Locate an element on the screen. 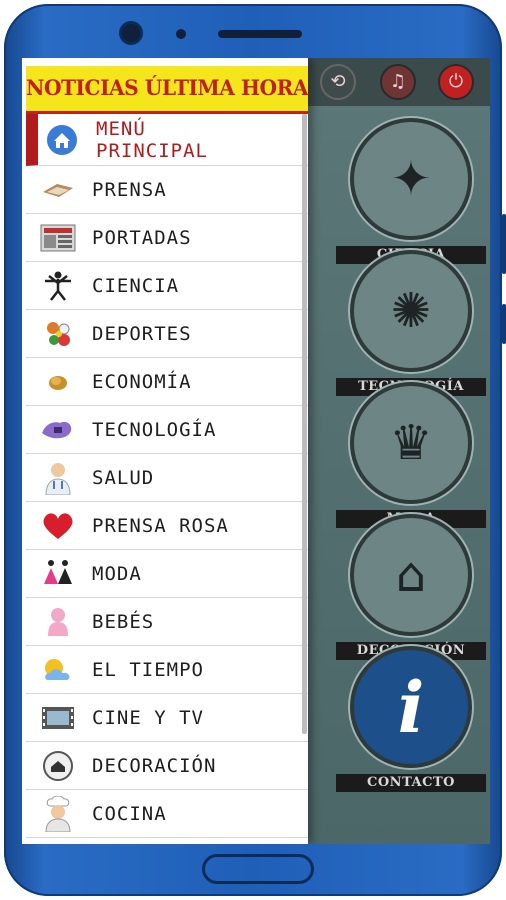 This screenshot has height=900, width=506. menu-item-cocina: COCINA is located at coordinates (167, 814).